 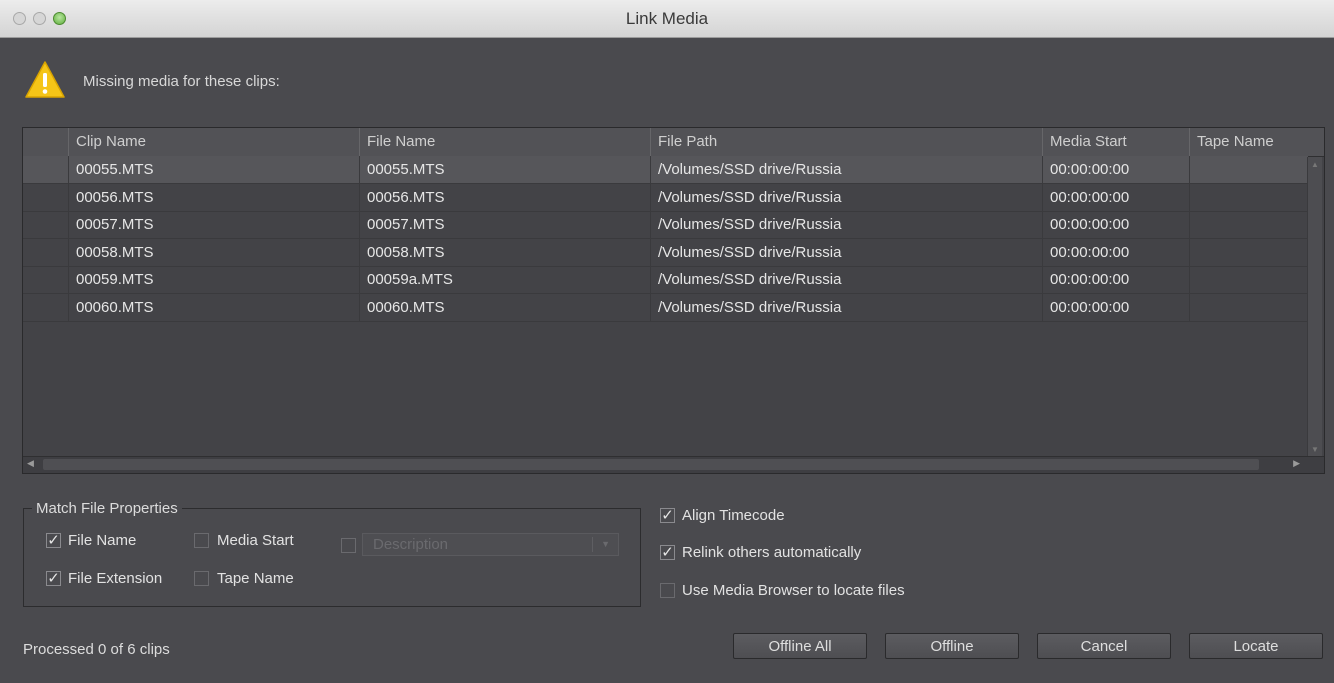 I want to click on use-media-browser-label: Use Media Browser to locate files, so click(x=793, y=590).